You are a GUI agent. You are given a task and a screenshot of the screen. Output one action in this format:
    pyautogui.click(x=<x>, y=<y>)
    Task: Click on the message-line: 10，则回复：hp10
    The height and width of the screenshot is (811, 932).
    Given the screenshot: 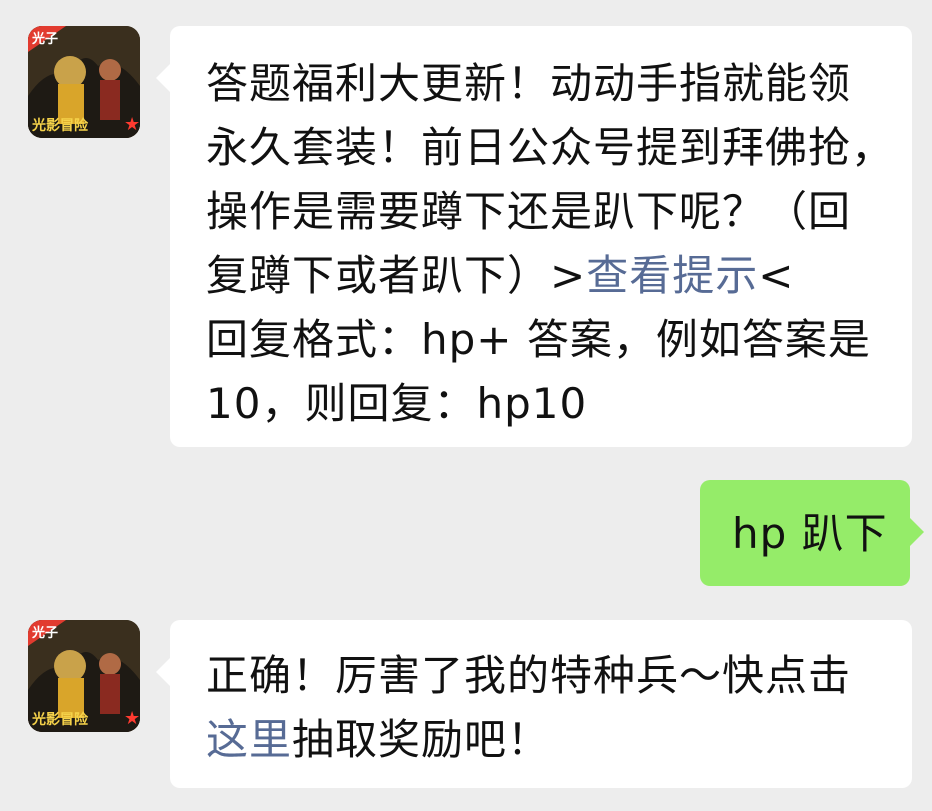 What is the action you would take?
    pyautogui.click(x=397, y=403)
    